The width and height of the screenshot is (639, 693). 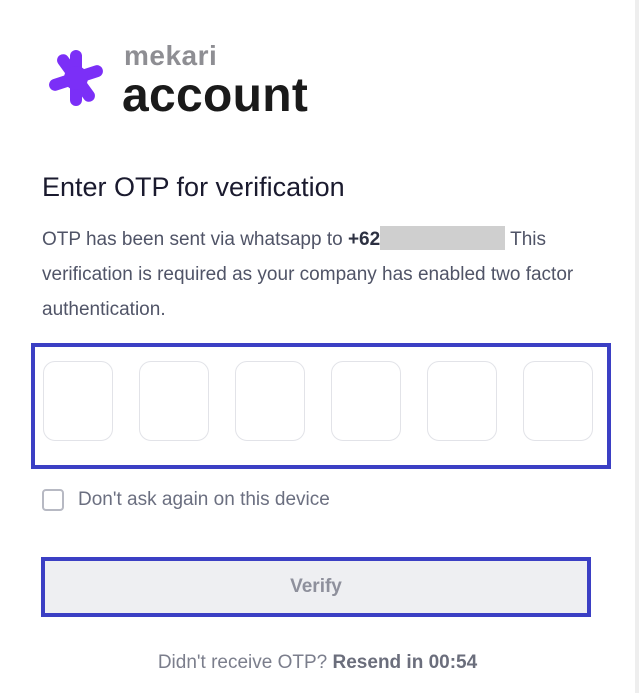 I want to click on brand-logo: mekari account, so click(x=194, y=81).